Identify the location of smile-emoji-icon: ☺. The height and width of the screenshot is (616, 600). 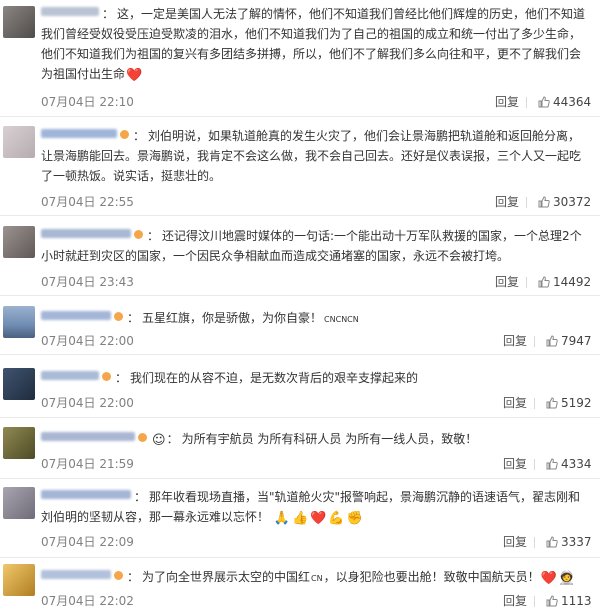
(159, 440).